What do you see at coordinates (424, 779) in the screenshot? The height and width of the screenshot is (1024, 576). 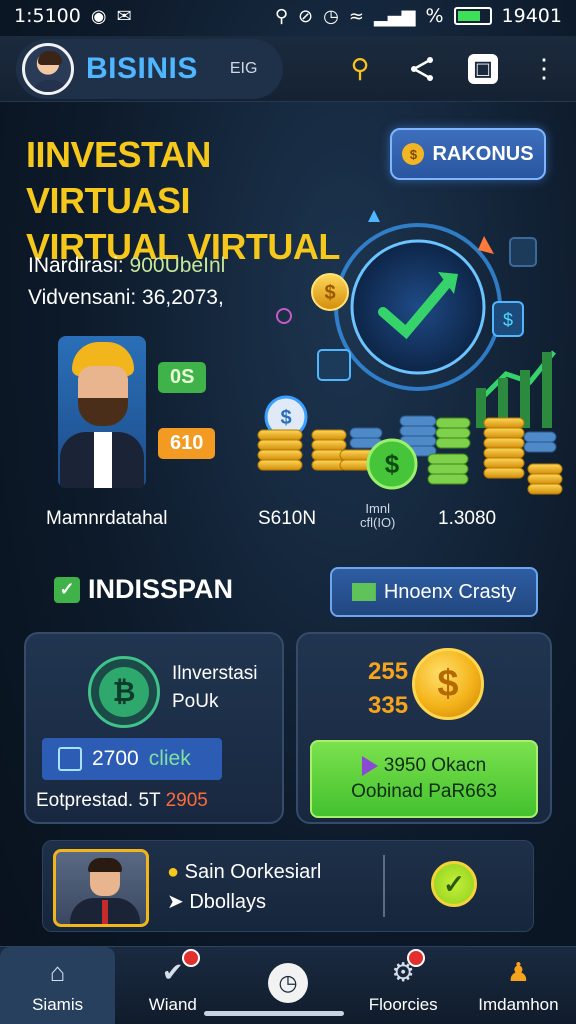 I see `claim-button: 3950 Okacn Oobinad PaR663` at bounding box center [424, 779].